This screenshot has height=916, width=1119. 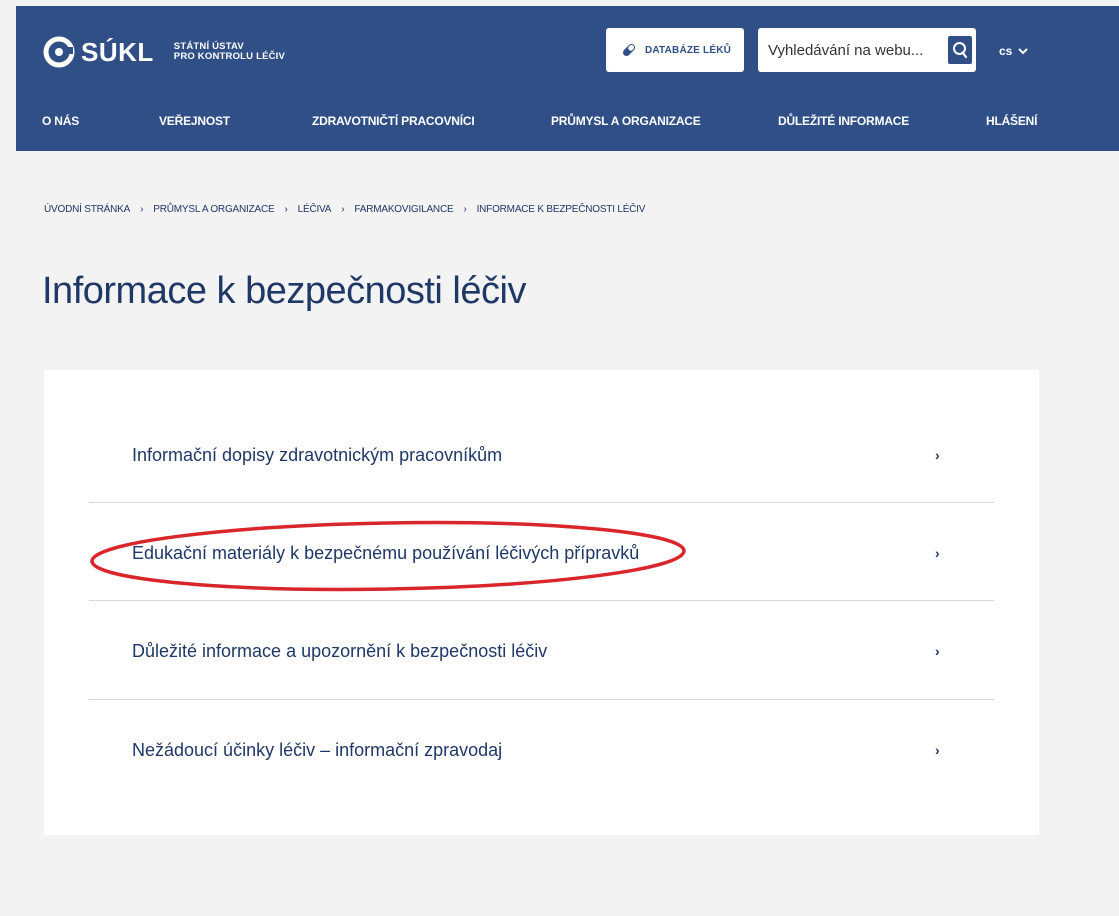 What do you see at coordinates (561, 209) in the screenshot?
I see `breadcrumb-item-current: INFORMACE K BEZPEČNOSTI LÉČIV` at bounding box center [561, 209].